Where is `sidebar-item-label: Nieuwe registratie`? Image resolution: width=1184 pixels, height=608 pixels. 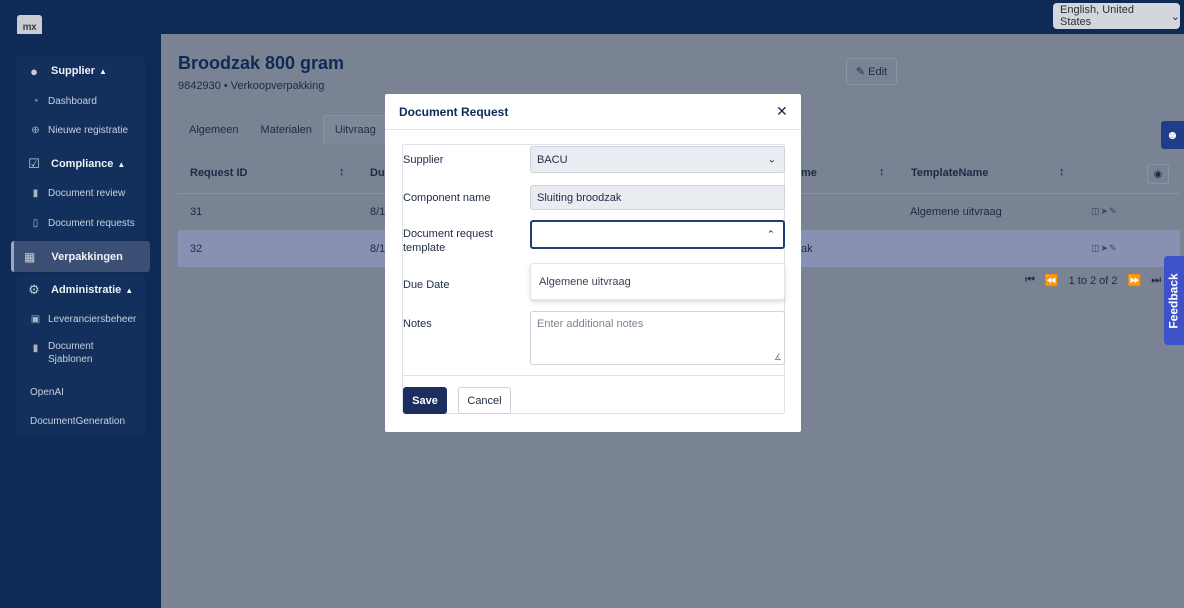
sidebar-item-label: Nieuwe registratie is located at coordinates (88, 130).